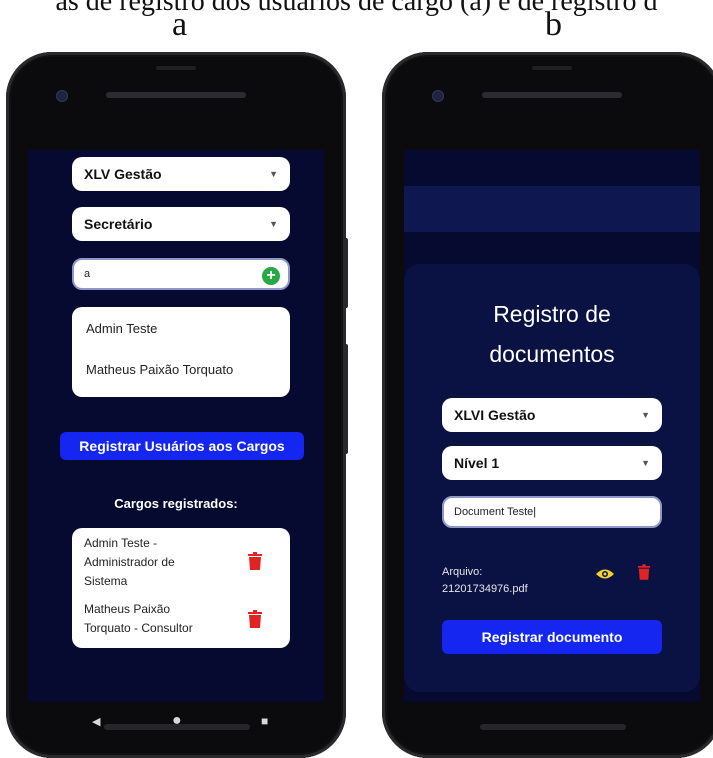 The width and height of the screenshot is (713, 758). Describe the element at coordinates (118, 224) in the screenshot. I see `cargo-select-value: Secretário` at that location.